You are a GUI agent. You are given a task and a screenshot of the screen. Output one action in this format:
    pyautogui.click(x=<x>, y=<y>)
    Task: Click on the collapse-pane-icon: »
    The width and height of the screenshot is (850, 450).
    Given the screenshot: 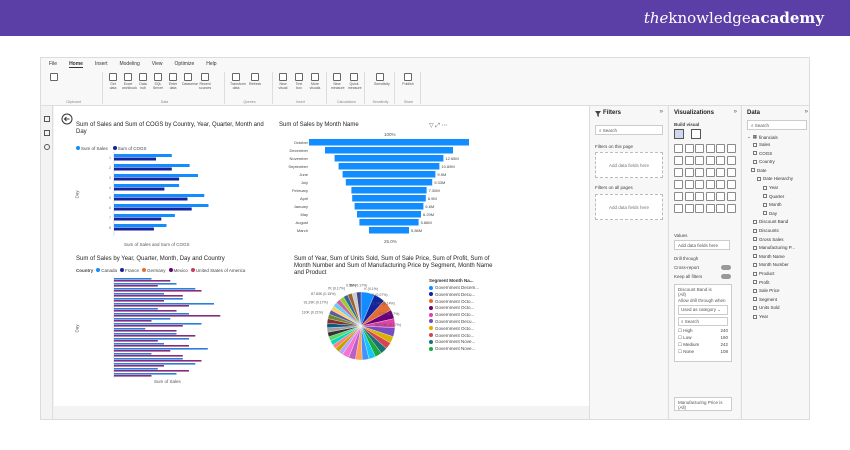 What is the action you would take?
    pyautogui.click(x=735, y=112)
    